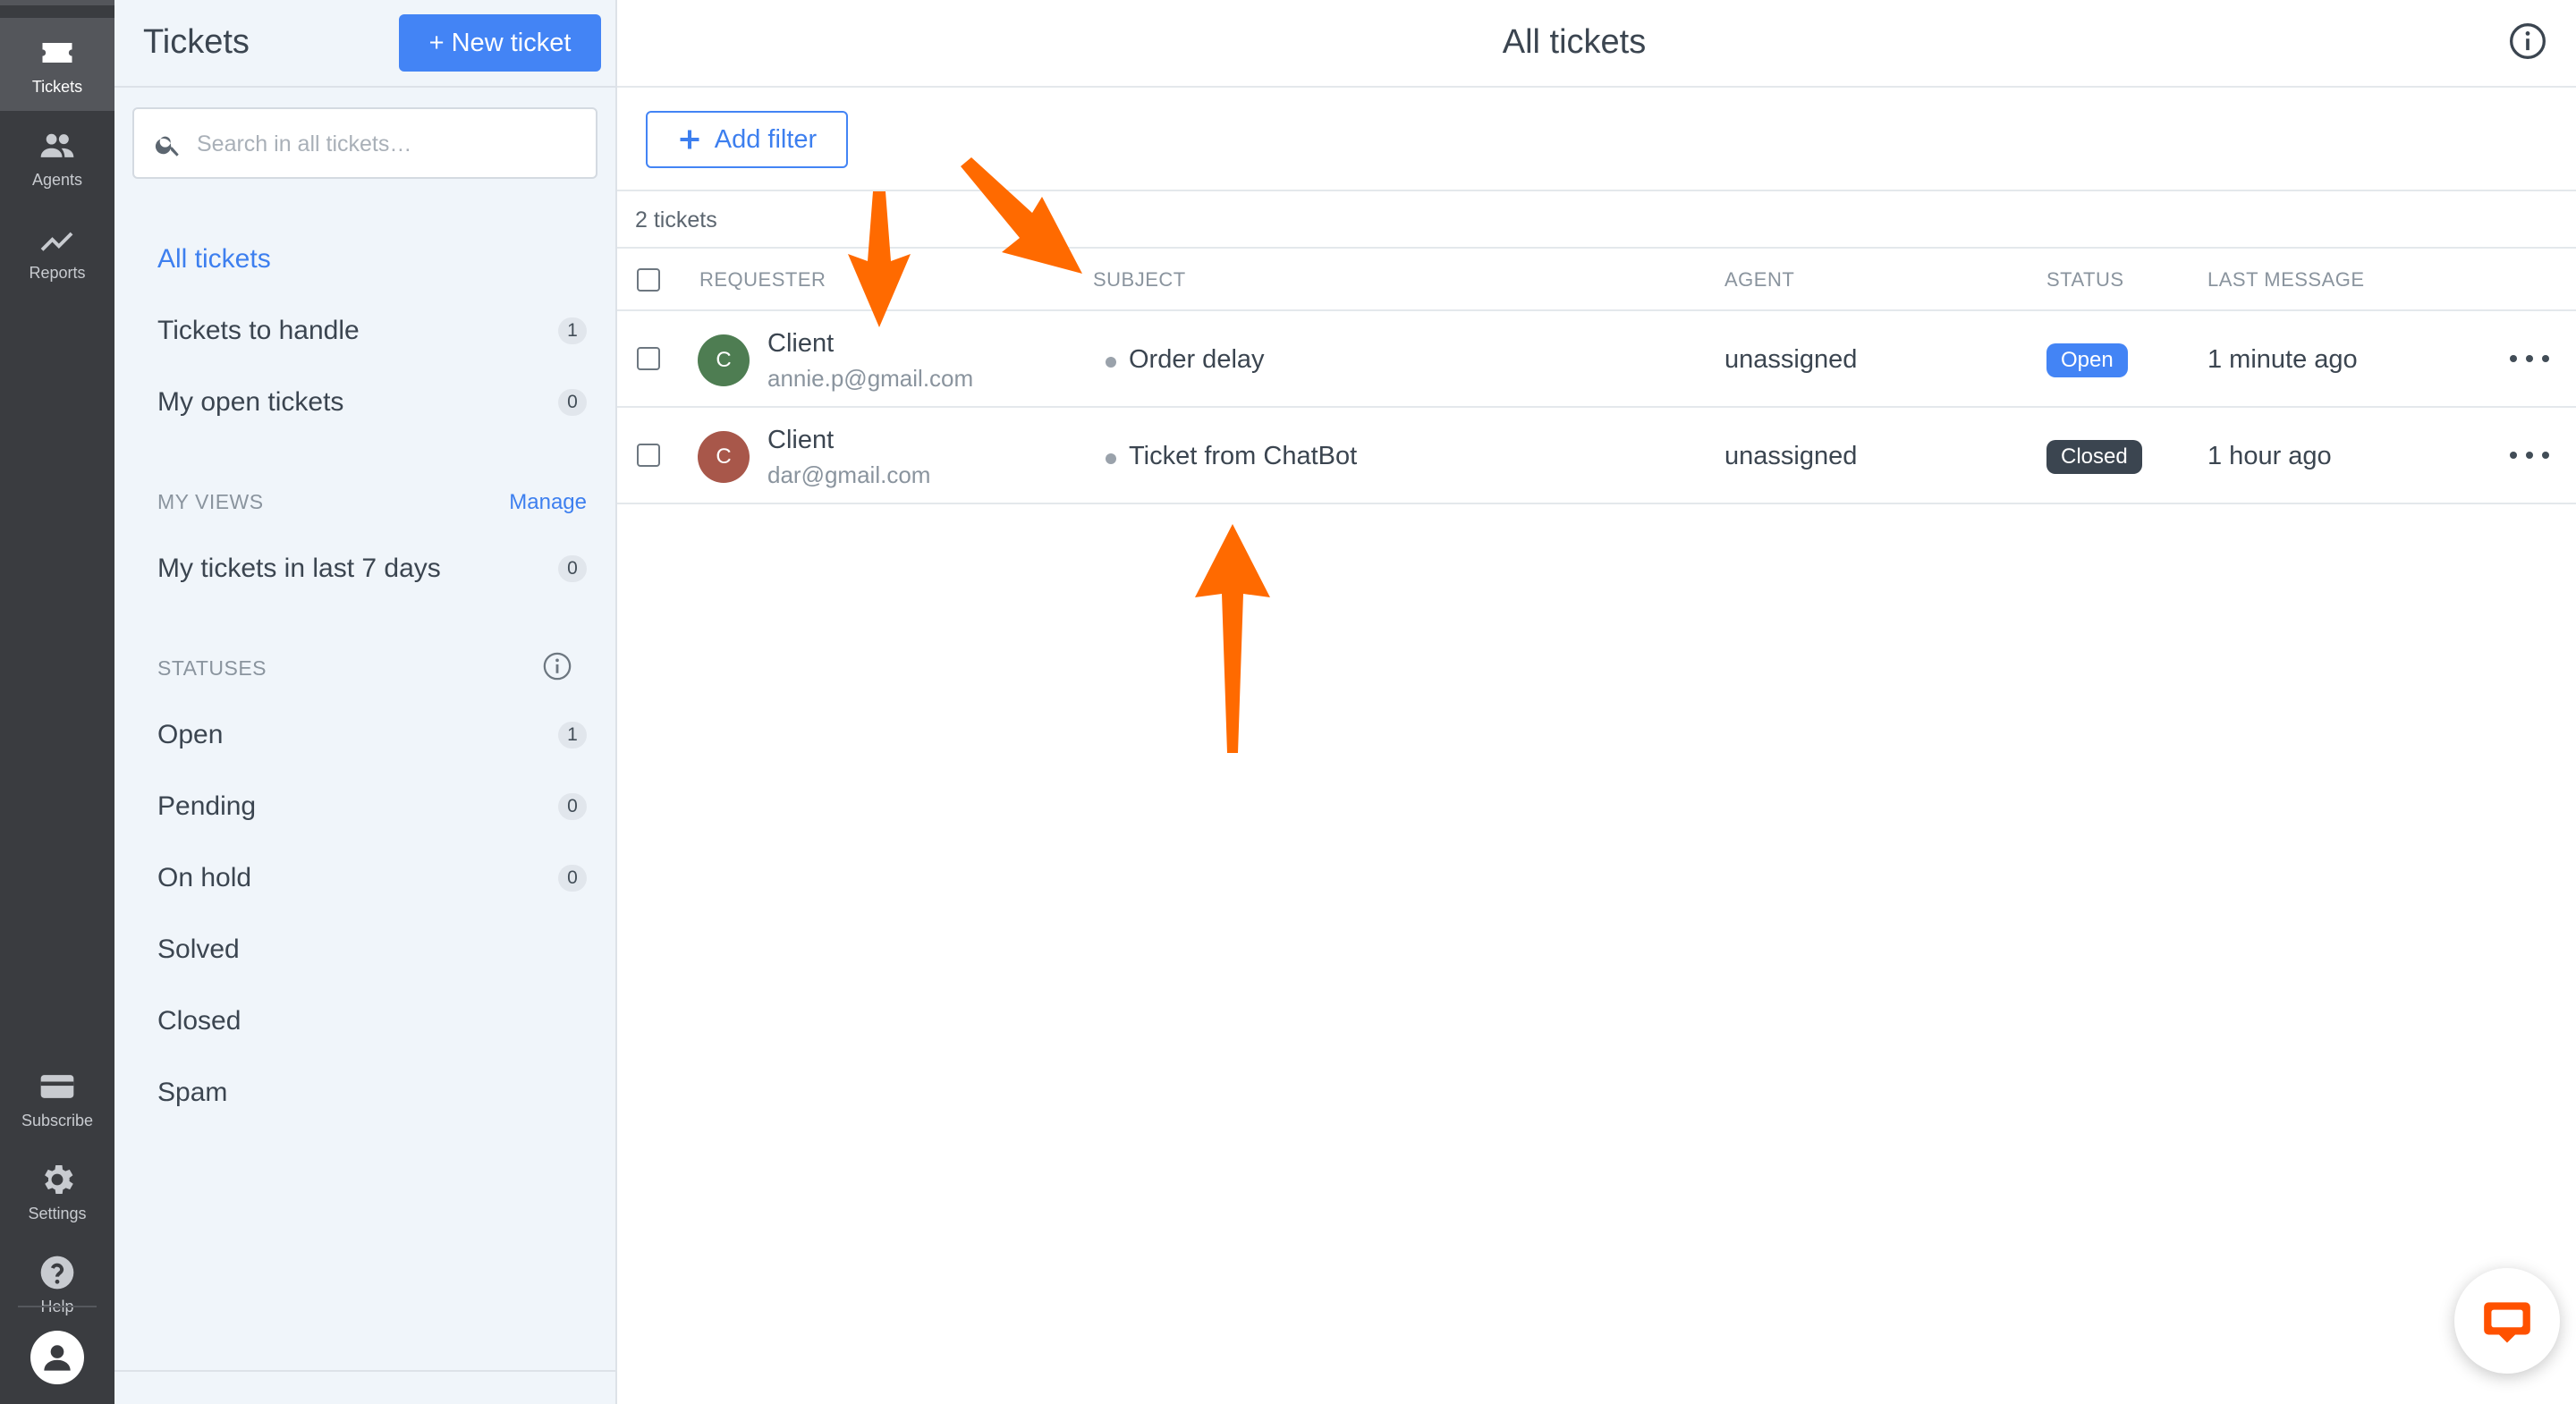  What do you see at coordinates (2085, 280) in the screenshot?
I see `column-status: STATUS` at bounding box center [2085, 280].